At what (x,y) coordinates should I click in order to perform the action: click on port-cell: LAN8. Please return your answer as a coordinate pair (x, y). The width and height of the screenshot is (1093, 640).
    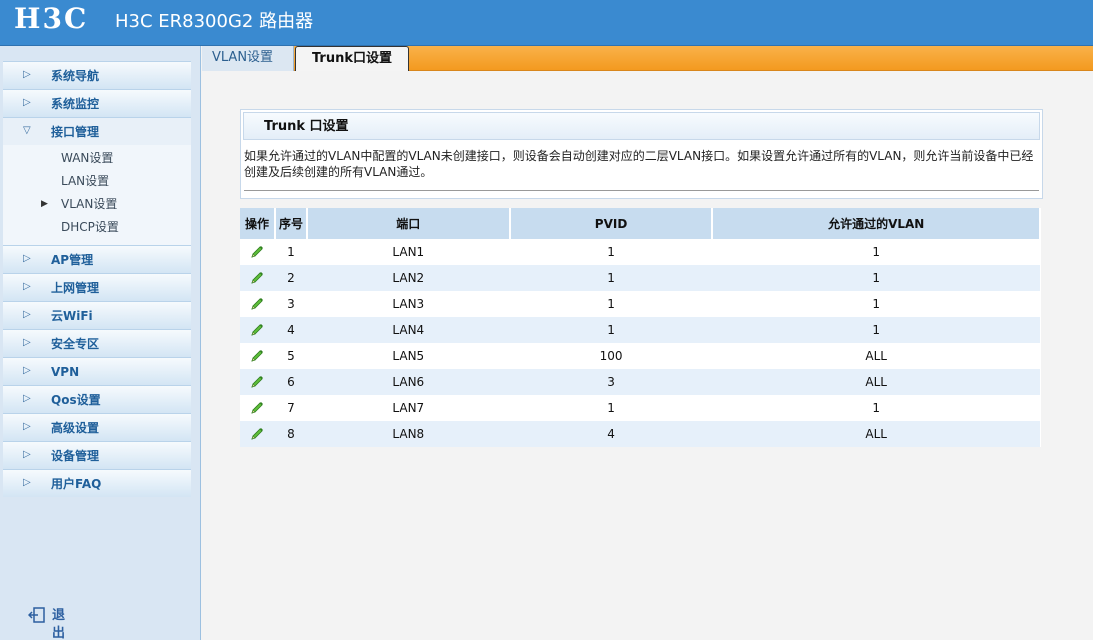
    Looking at the image, I should click on (408, 434).